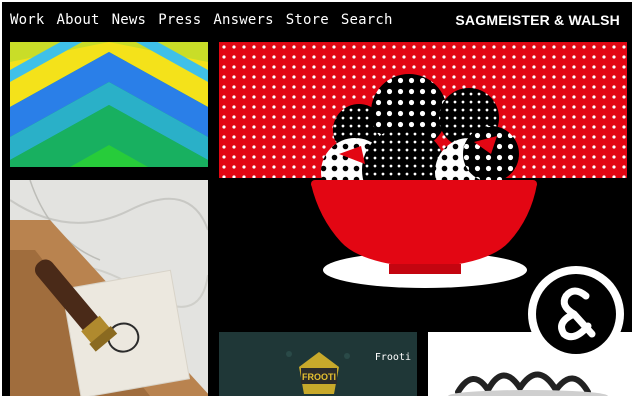  I want to click on nav-item-news: News, so click(129, 20).